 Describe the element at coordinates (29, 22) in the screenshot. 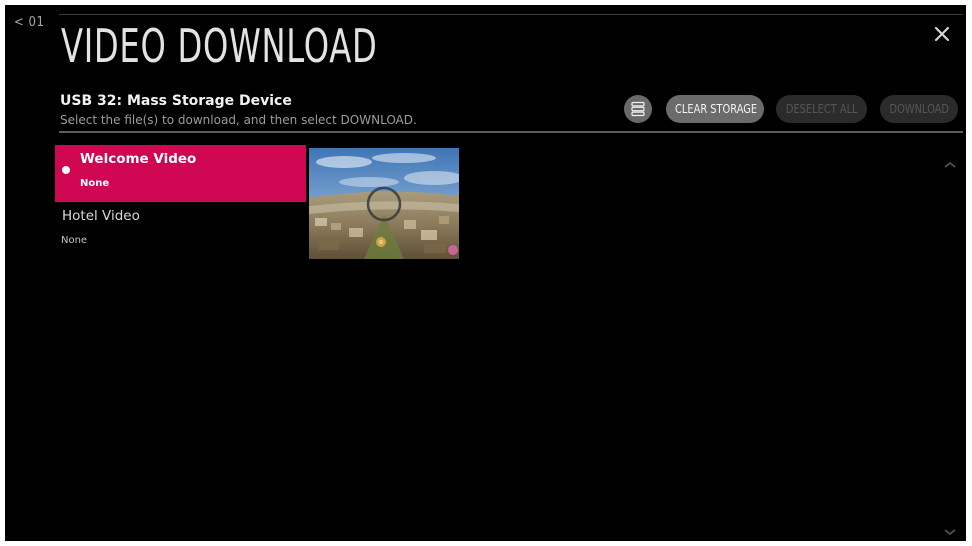

I see `back-button: < 01` at that location.